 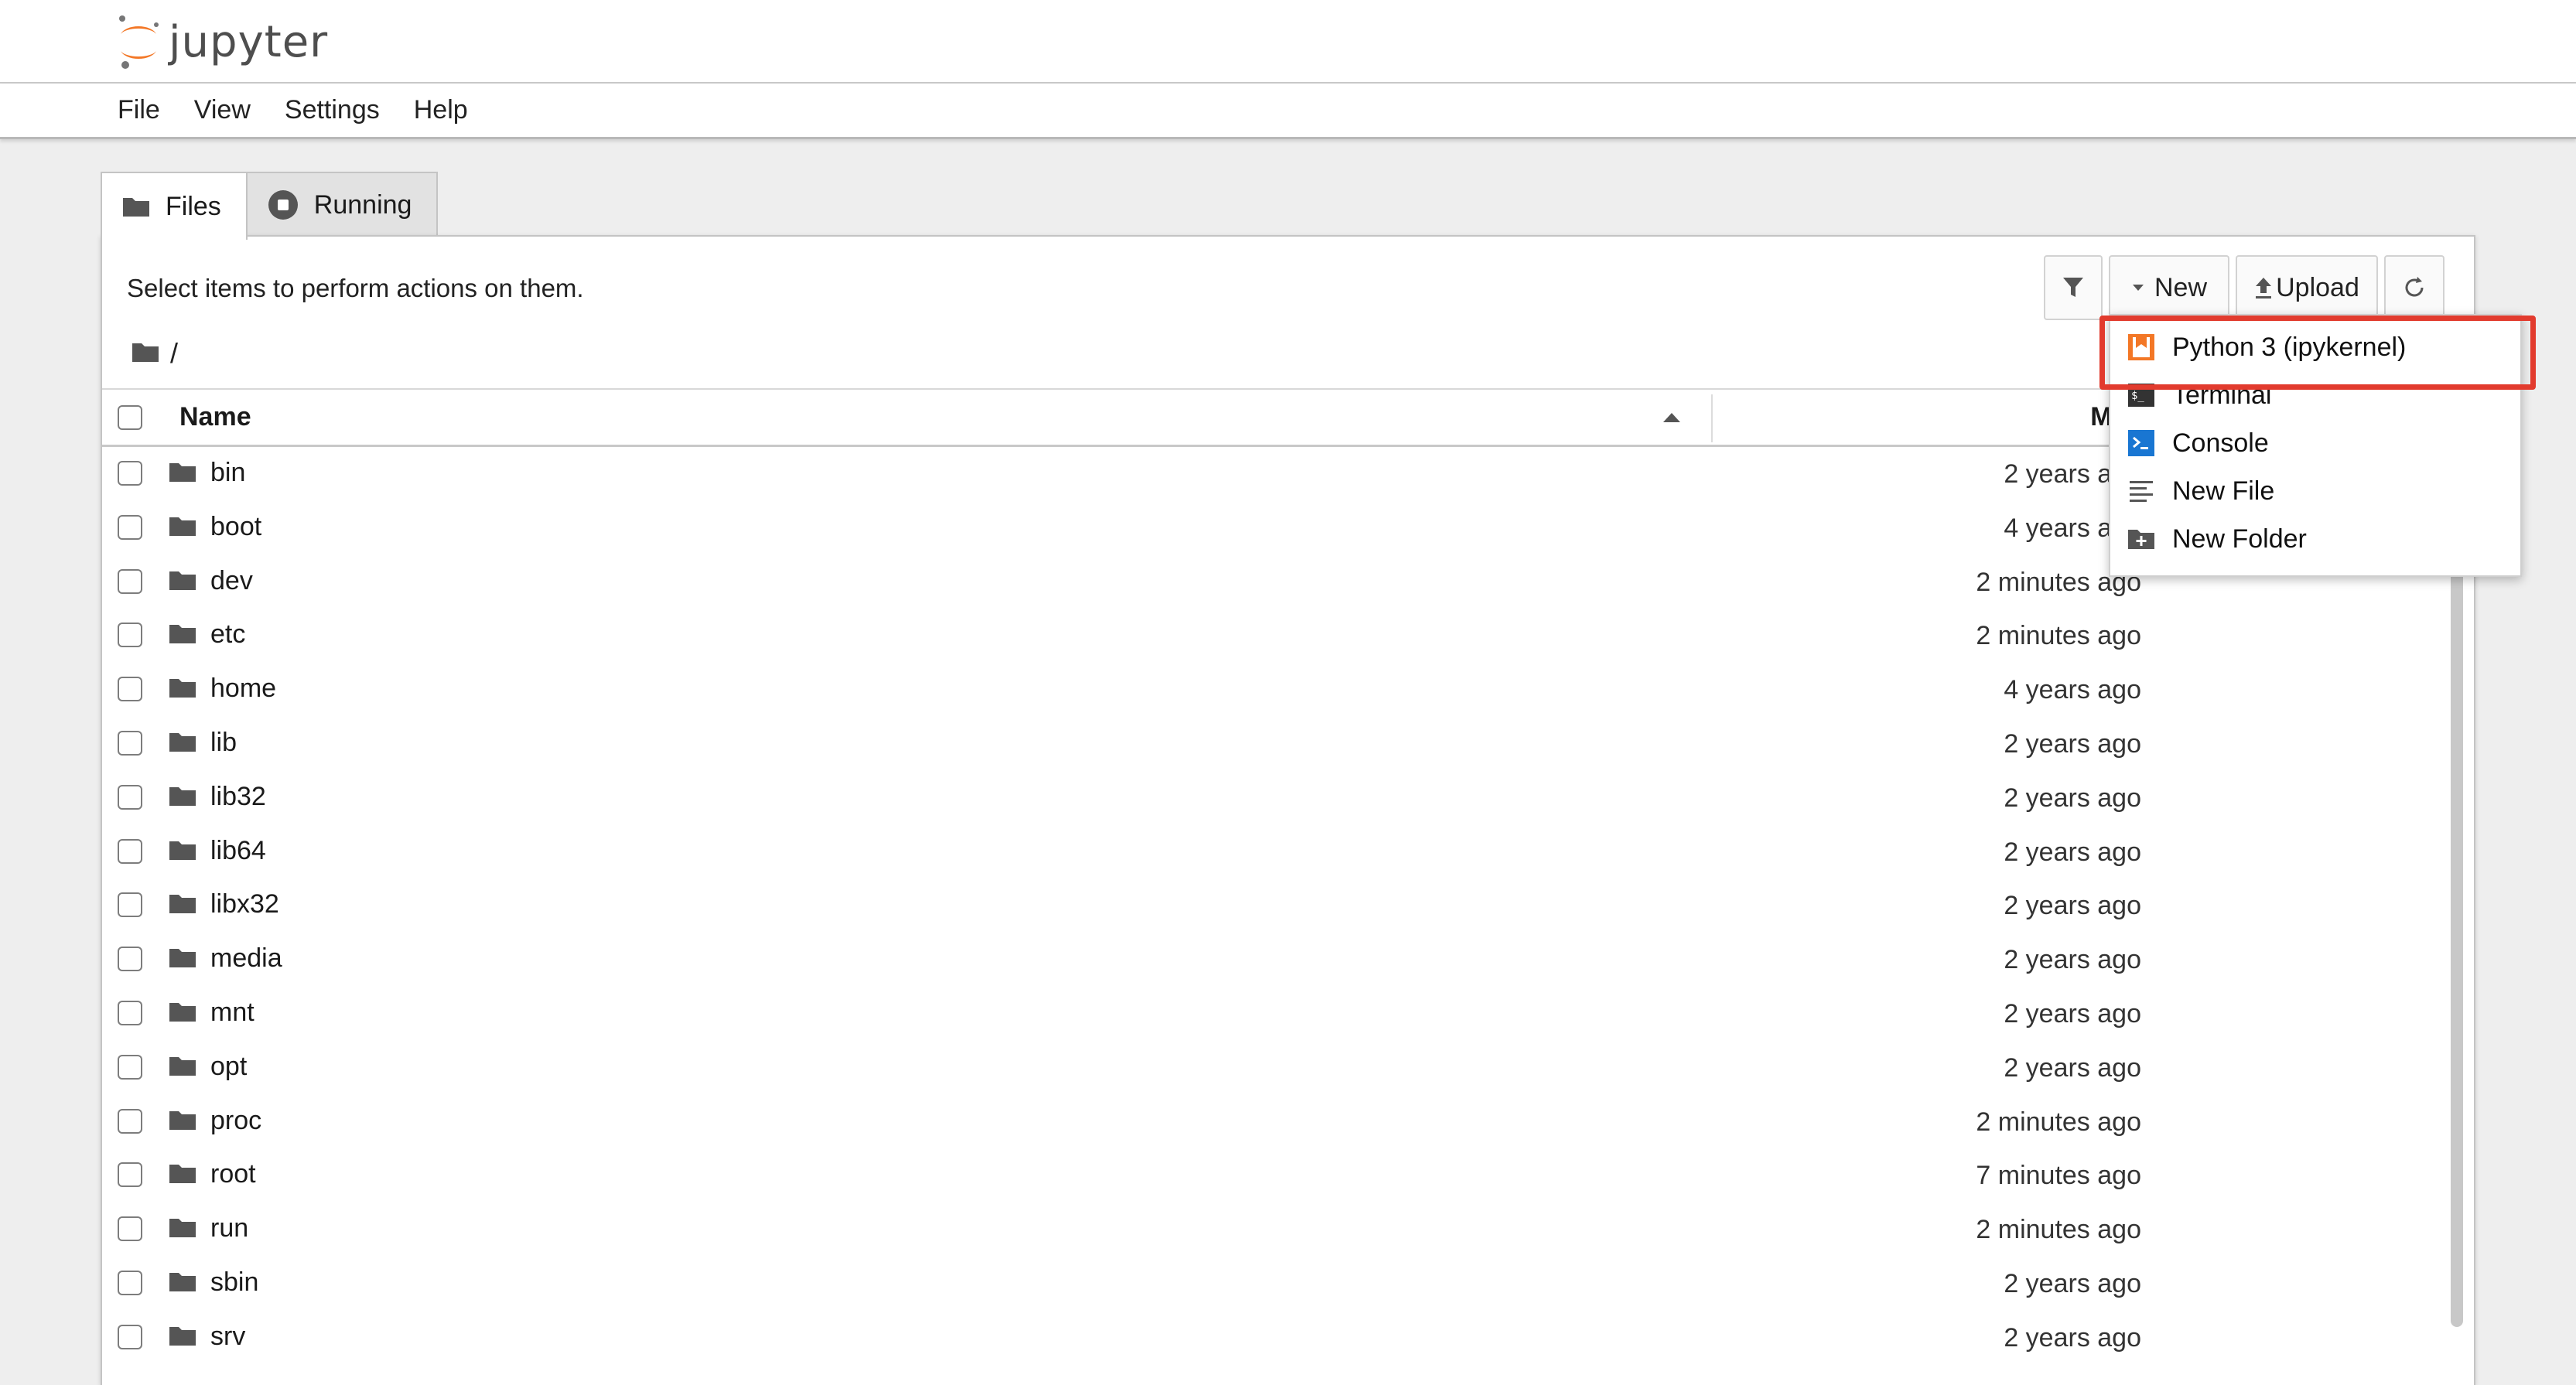 What do you see at coordinates (1288, 690) in the screenshot?
I see `table-row: home 4 years ago` at bounding box center [1288, 690].